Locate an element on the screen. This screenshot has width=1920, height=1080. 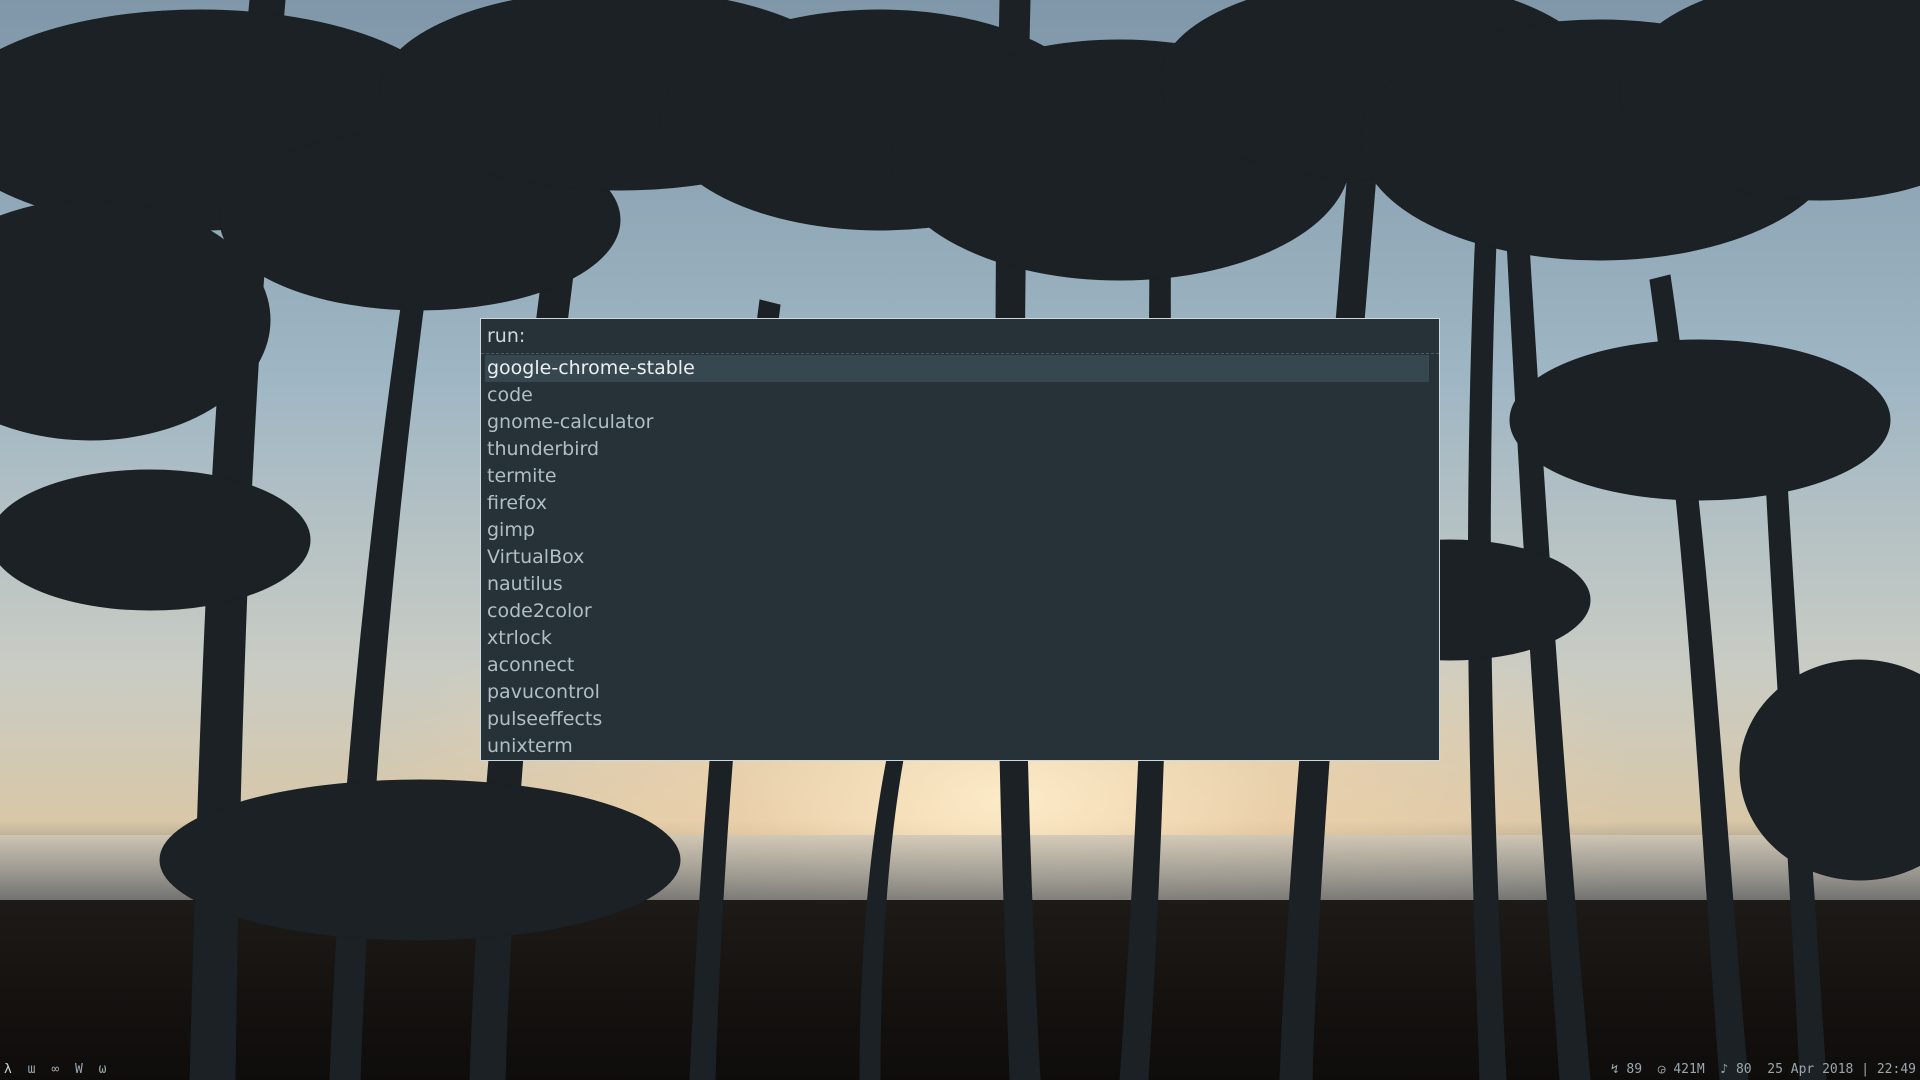
list-item: unixterm is located at coordinates (957, 746).